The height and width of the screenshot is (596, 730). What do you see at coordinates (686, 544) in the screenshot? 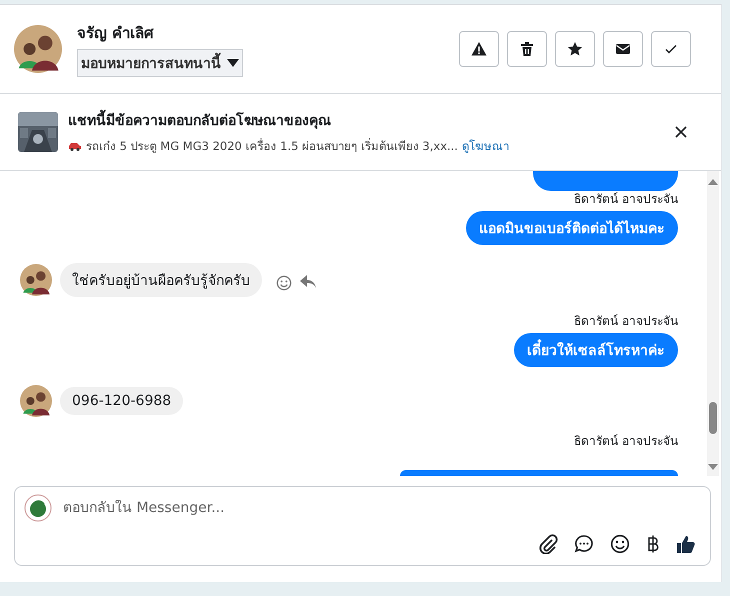
I see `thumbs-up-icon` at bounding box center [686, 544].